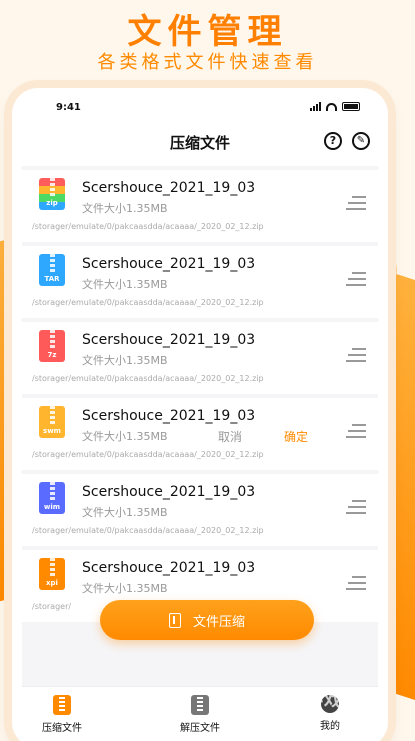  I want to click on watermark: 游戏堆, so click(333, 700).